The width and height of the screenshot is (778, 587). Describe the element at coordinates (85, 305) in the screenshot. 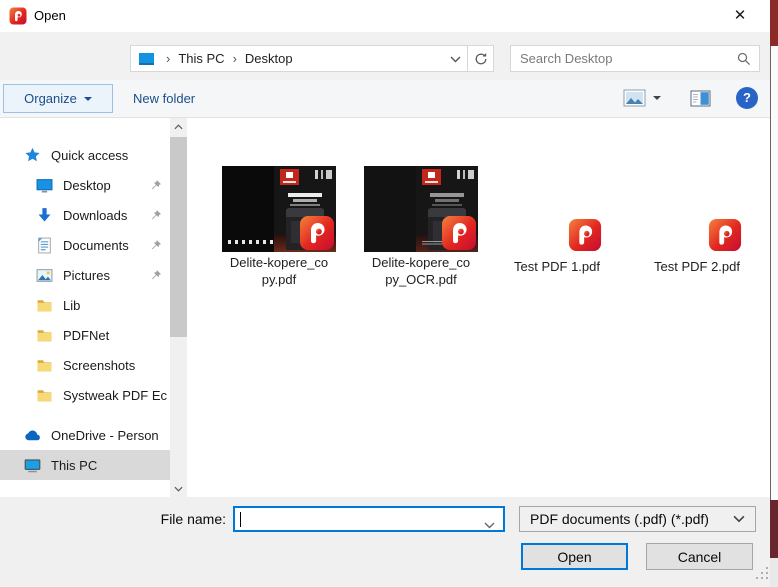

I see `sidebar-item-lib: Lib` at that location.